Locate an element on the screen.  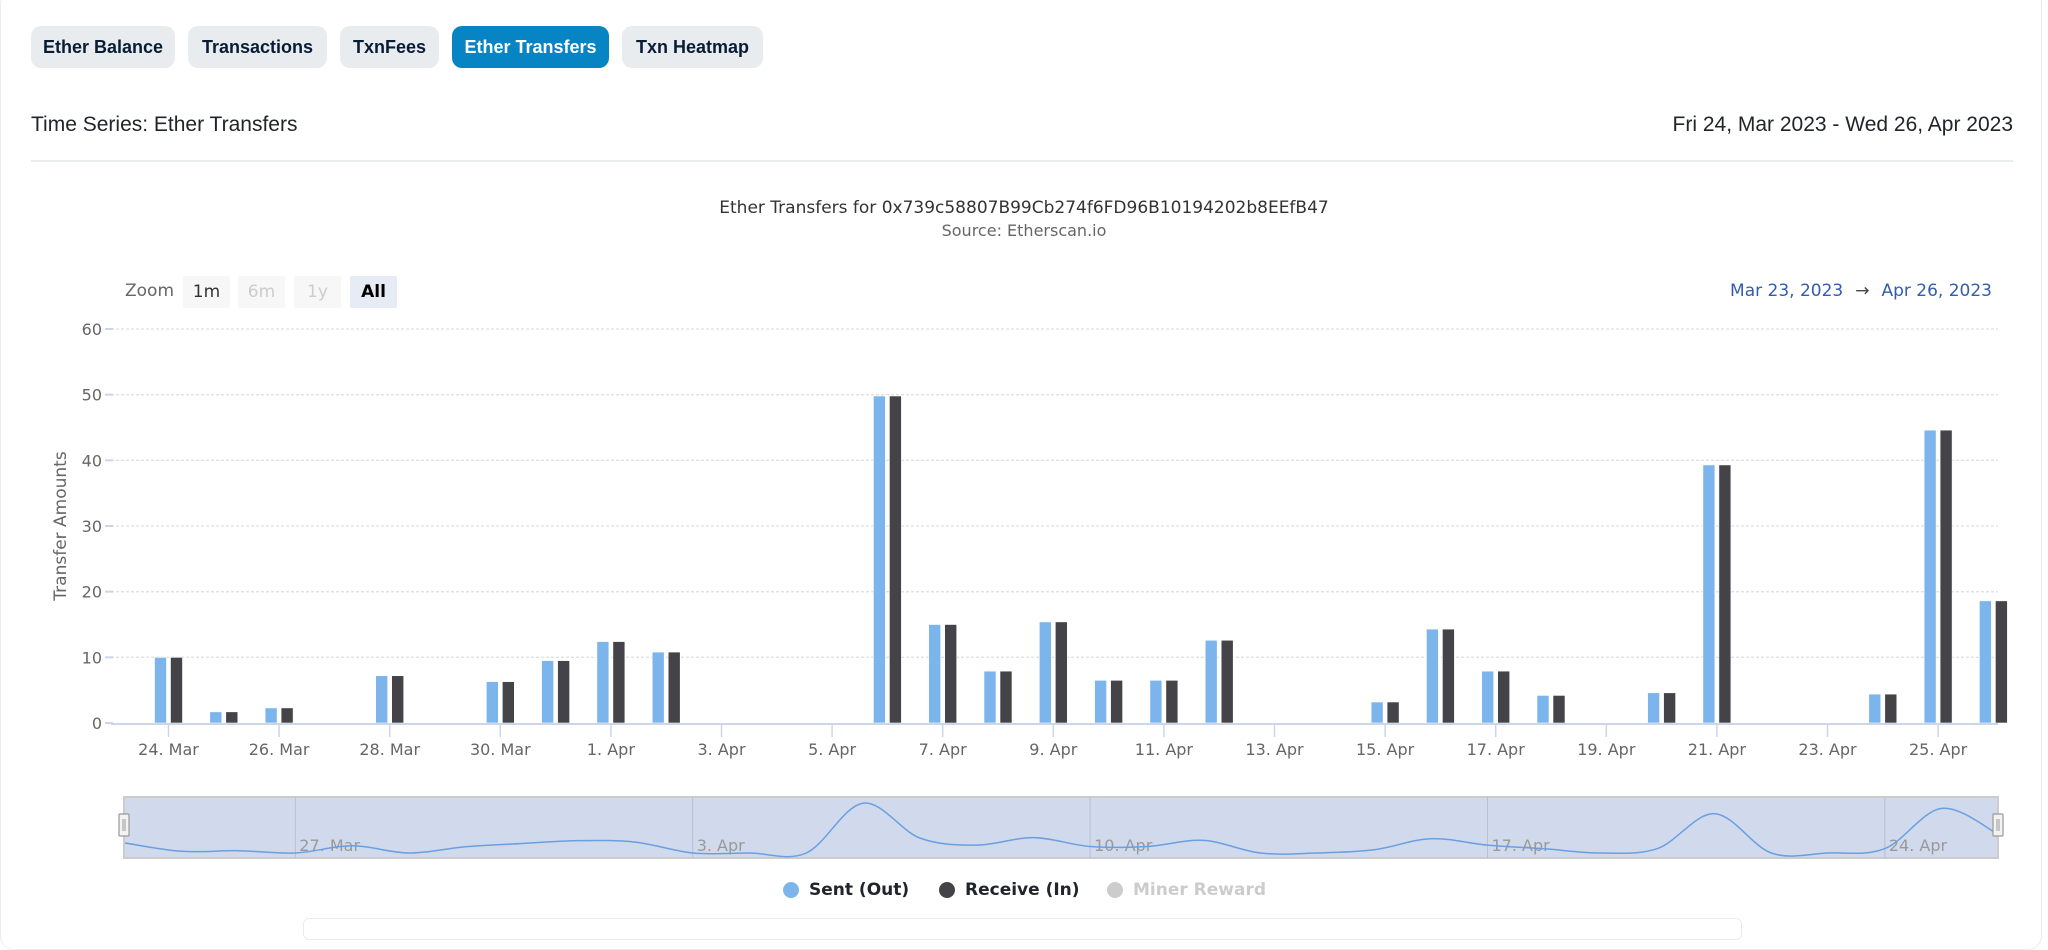
x-tick-label: 19. Apr is located at coordinates (1606, 749).